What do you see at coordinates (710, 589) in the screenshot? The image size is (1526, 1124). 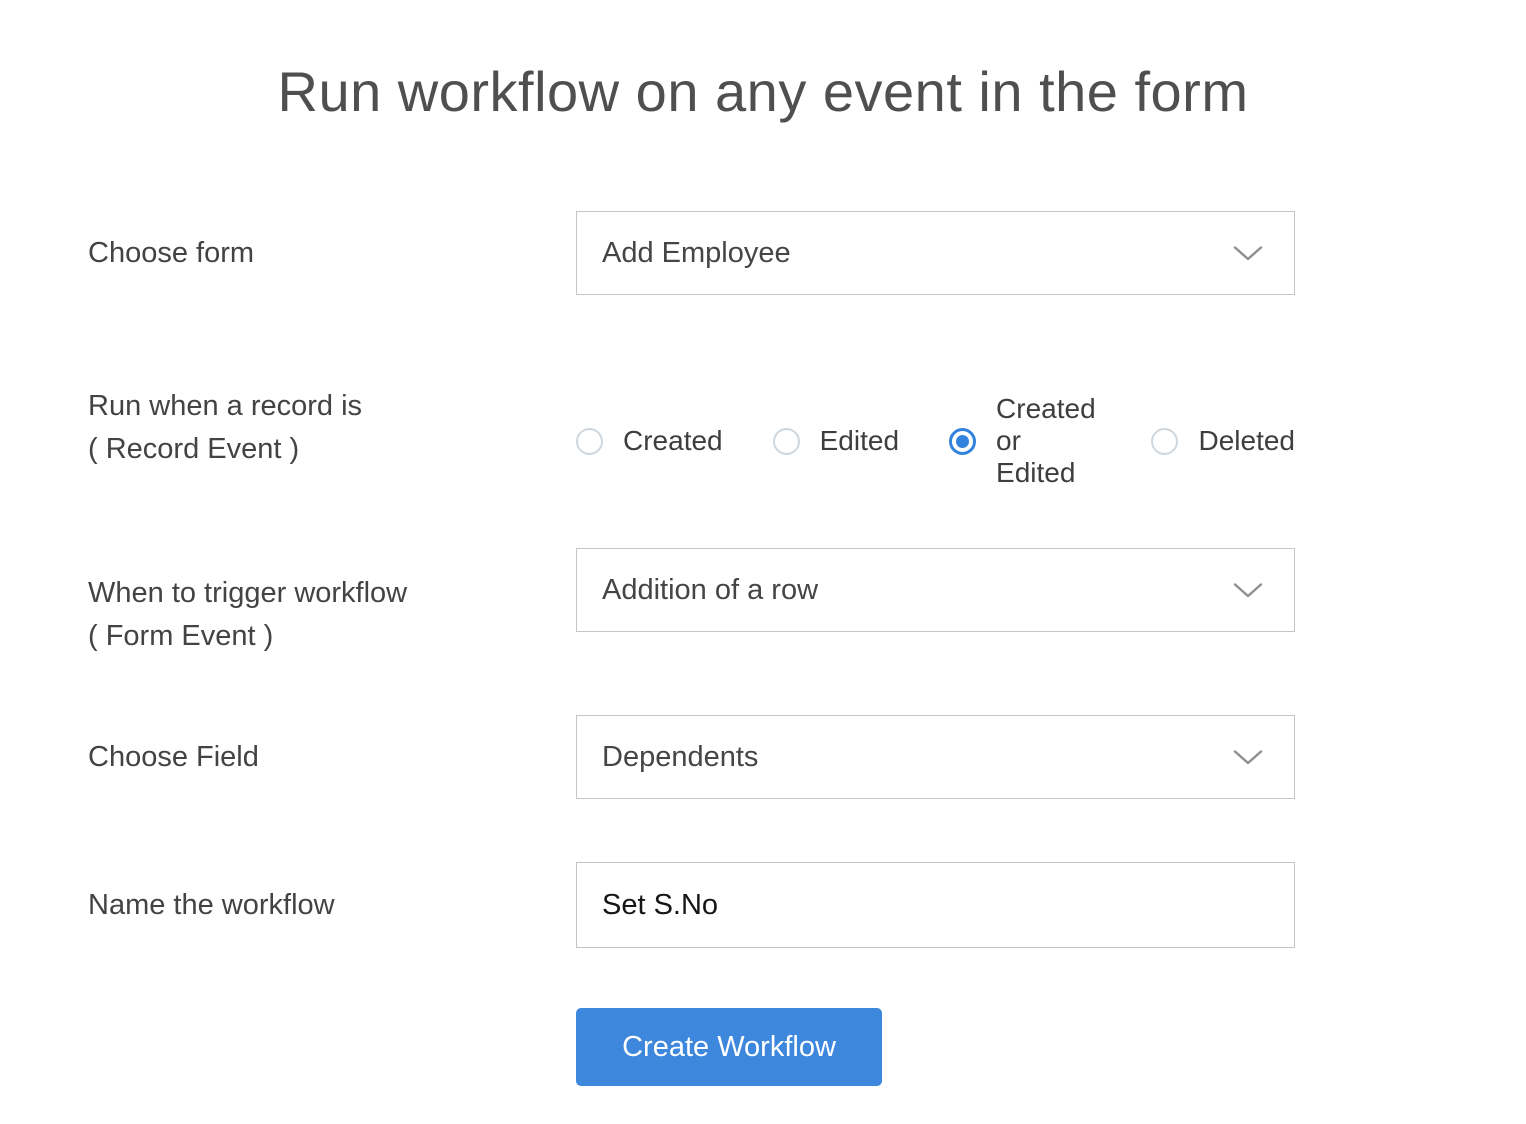 I see `form-event-selected-value: Addition of a row` at bounding box center [710, 589].